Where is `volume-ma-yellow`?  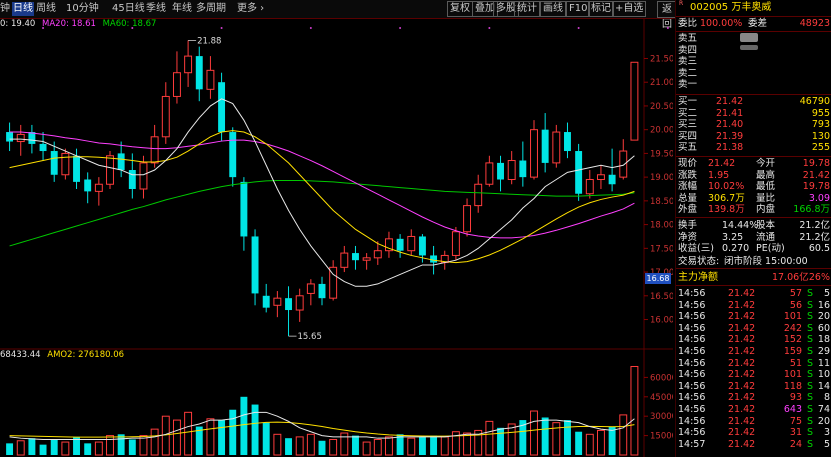 volume-ma-yellow is located at coordinates (322, 429).